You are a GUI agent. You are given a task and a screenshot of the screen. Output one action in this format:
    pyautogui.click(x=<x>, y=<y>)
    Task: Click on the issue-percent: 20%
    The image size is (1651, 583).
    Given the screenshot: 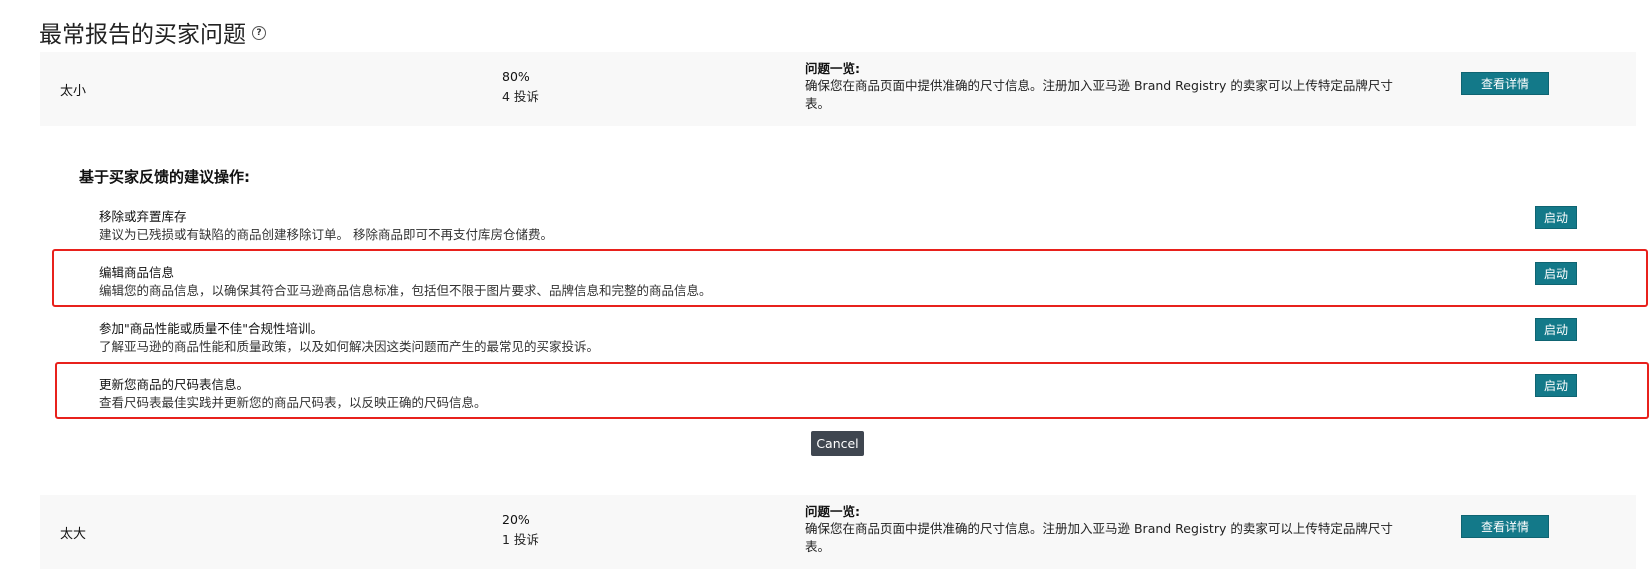 What is the action you would take?
    pyautogui.click(x=516, y=519)
    